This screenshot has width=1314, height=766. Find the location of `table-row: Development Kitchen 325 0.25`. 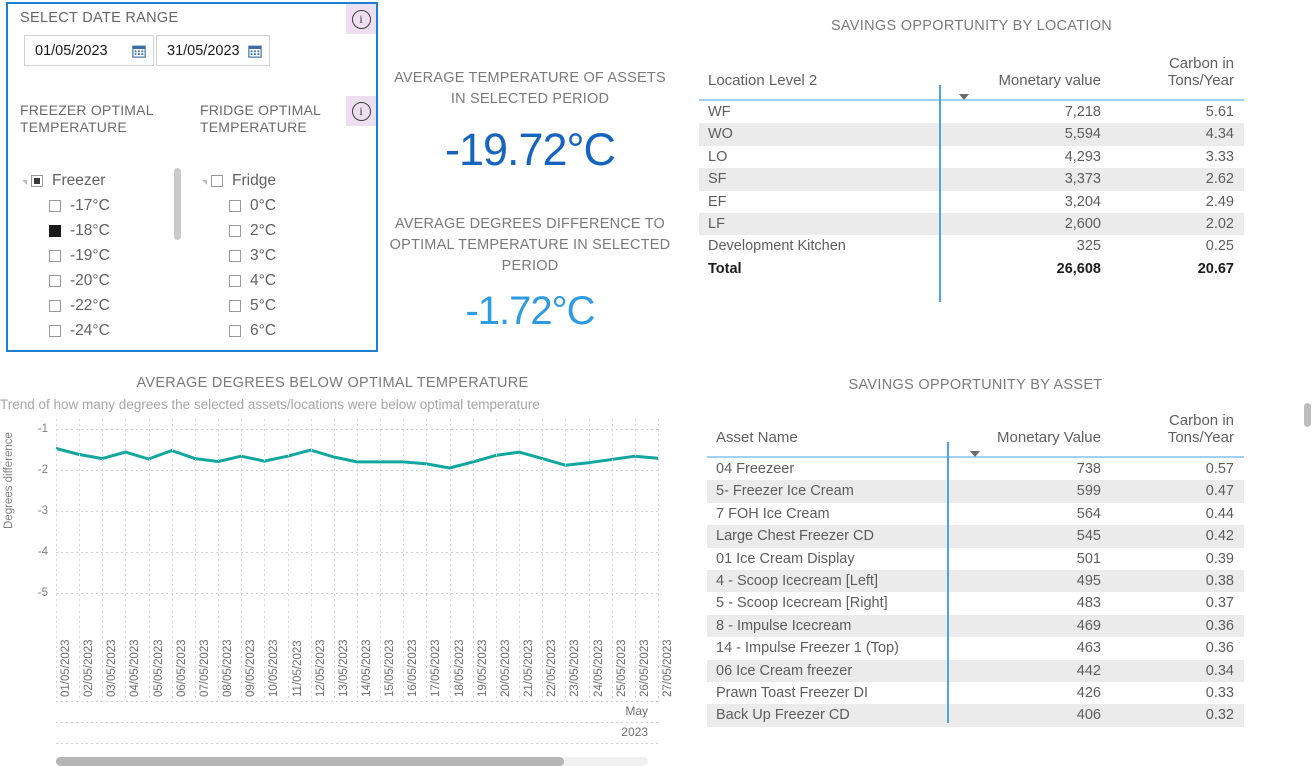

table-row: Development Kitchen 325 0.25 is located at coordinates (971, 246).